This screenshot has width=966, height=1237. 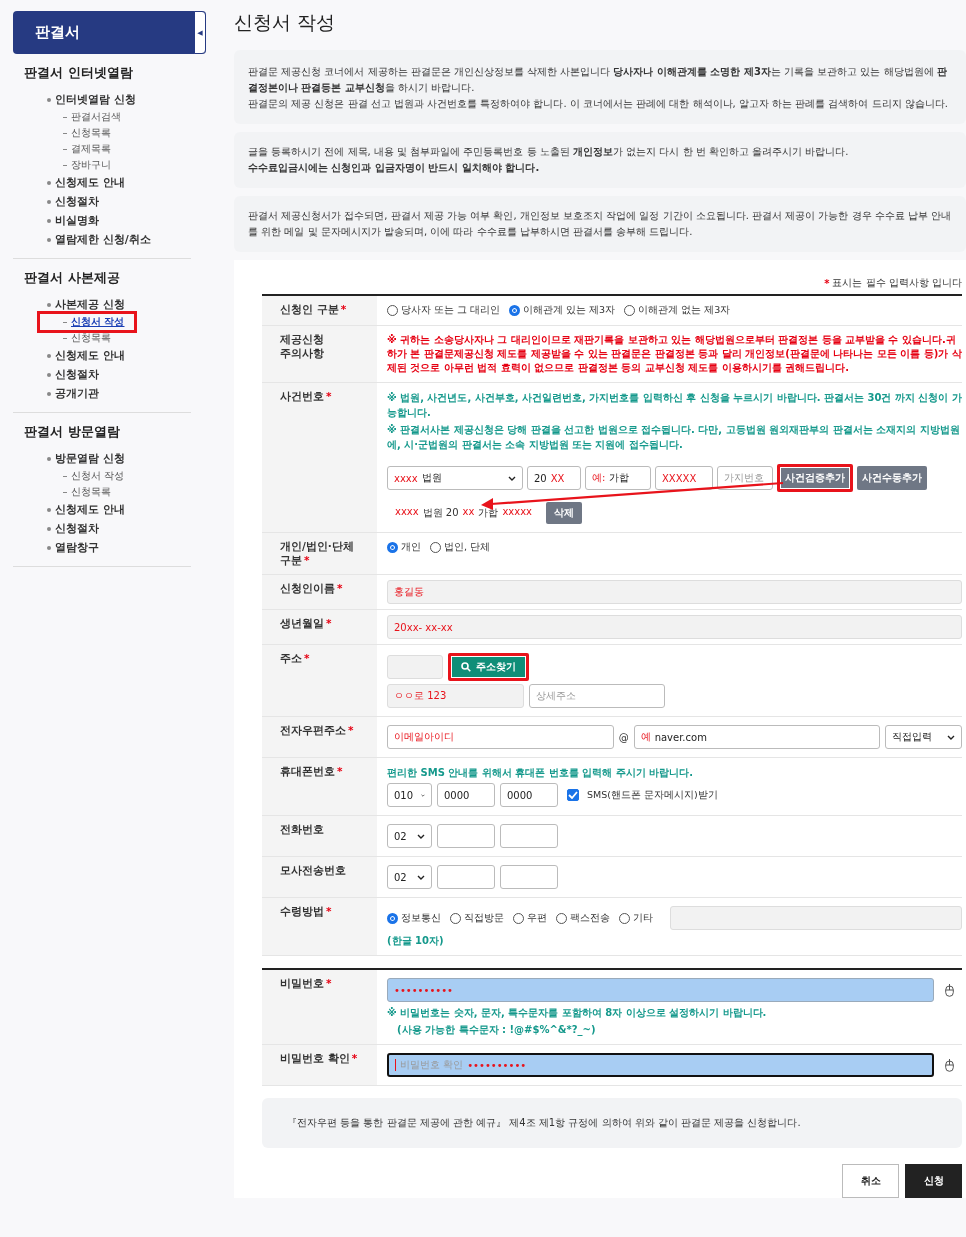 What do you see at coordinates (564, 513) in the screenshot?
I see `delete-button: 삭제` at bounding box center [564, 513].